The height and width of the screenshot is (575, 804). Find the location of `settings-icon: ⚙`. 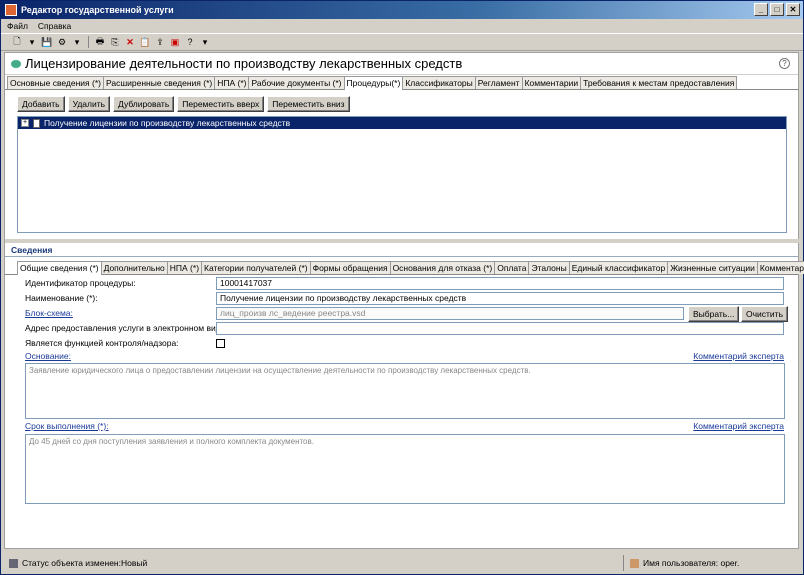

settings-icon: ⚙ is located at coordinates (62, 42).